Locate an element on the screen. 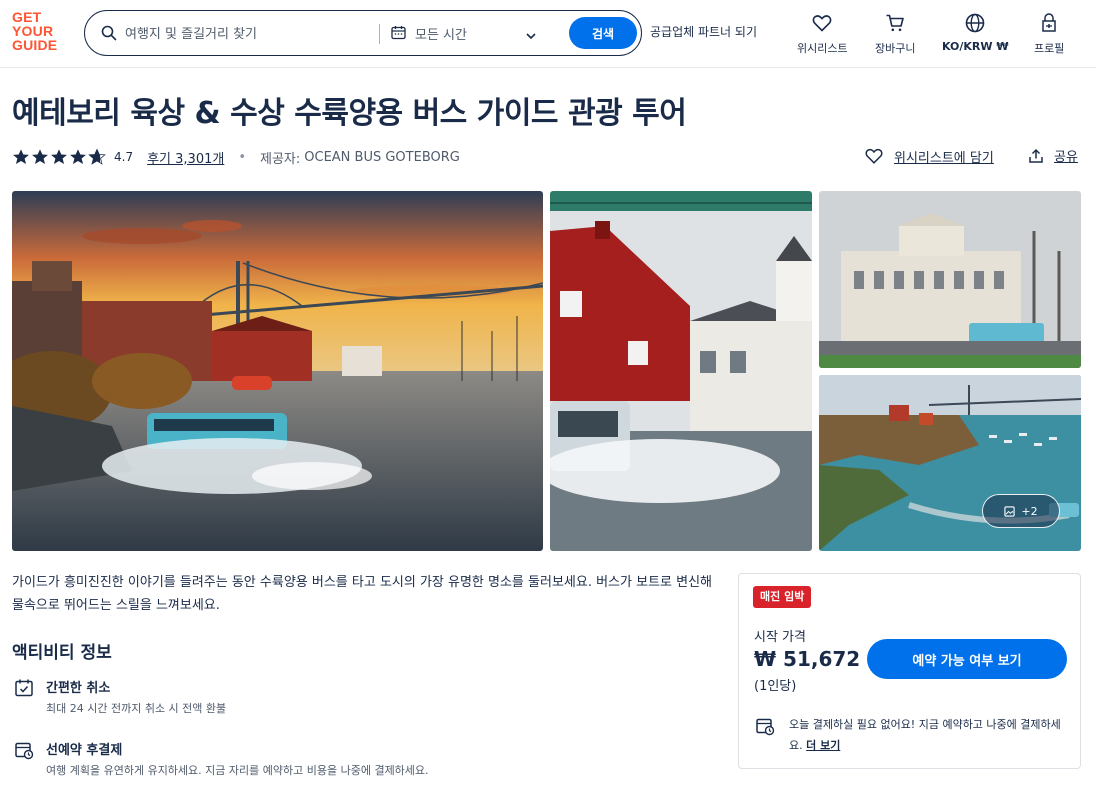 Image resolution: width=1096 pixels, height=794 pixels. rating-value: 4.7 is located at coordinates (124, 157).